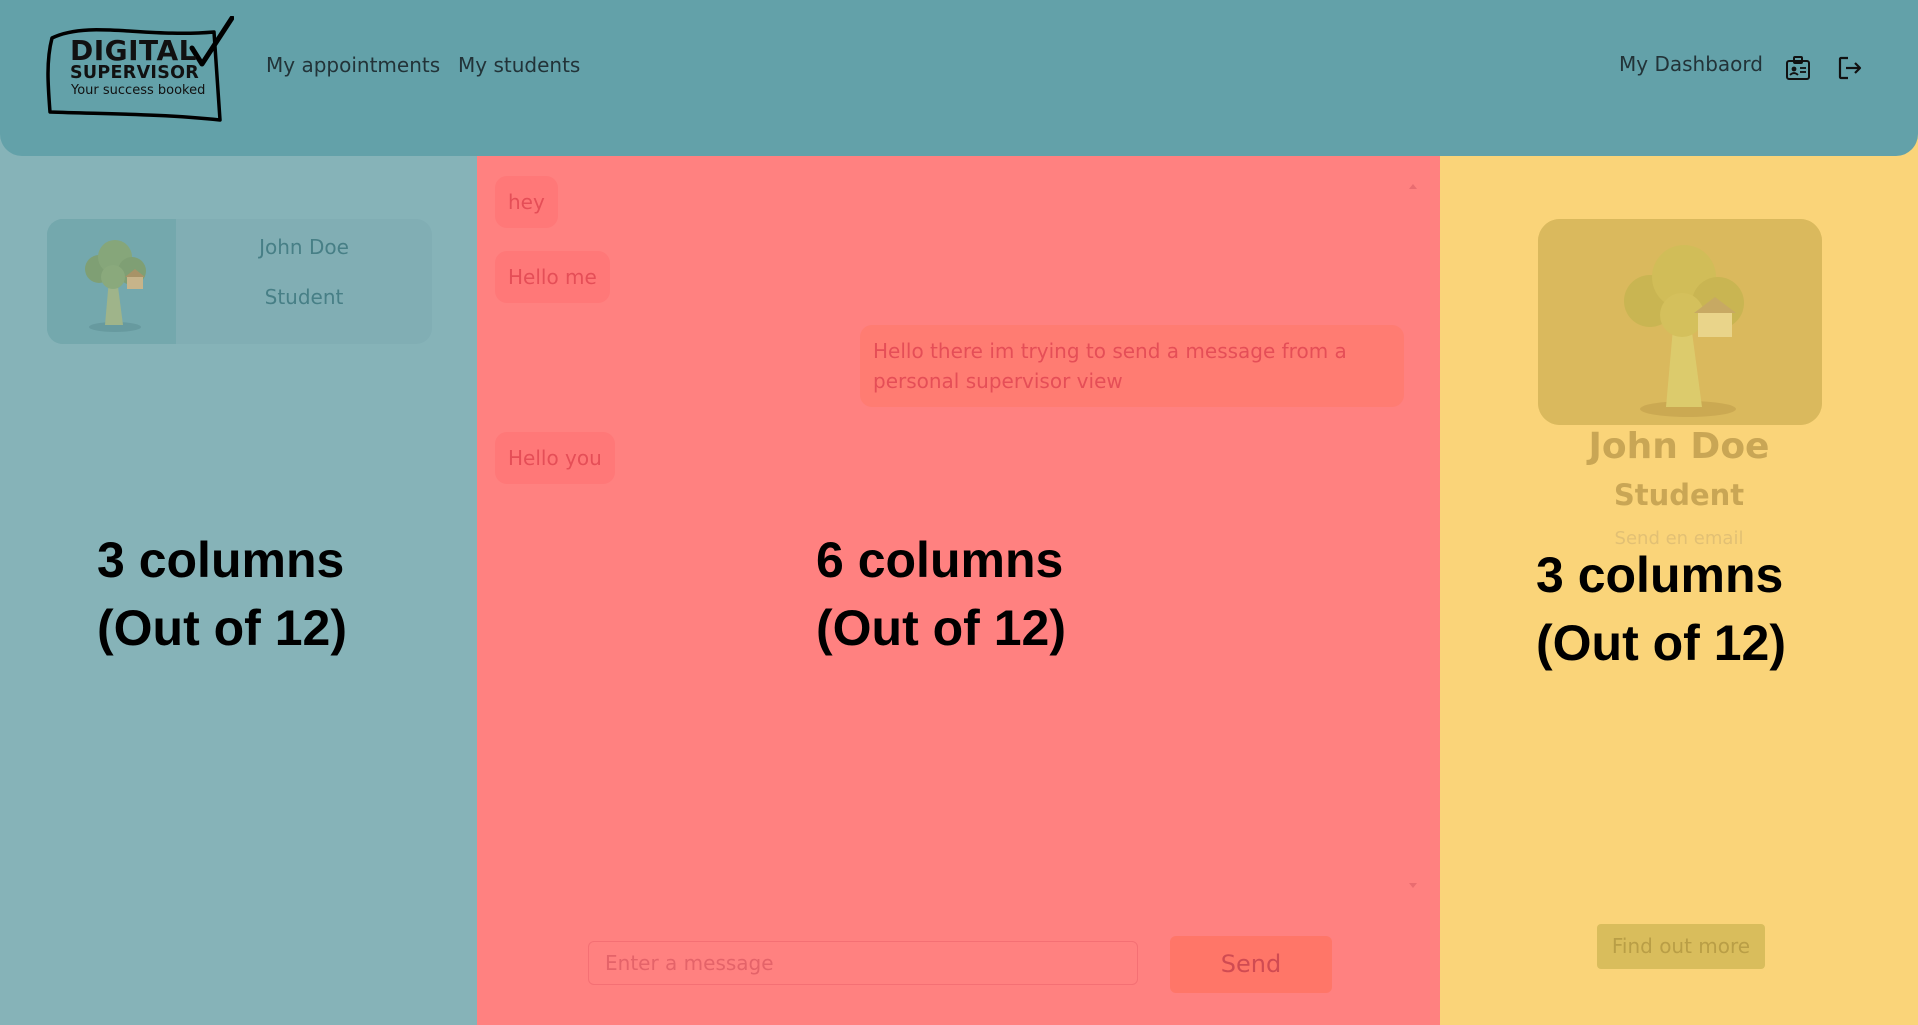 Image resolution: width=1918 pixels, height=1025 pixels. What do you see at coordinates (304, 297) in the screenshot?
I see `user-card-role: Student` at bounding box center [304, 297].